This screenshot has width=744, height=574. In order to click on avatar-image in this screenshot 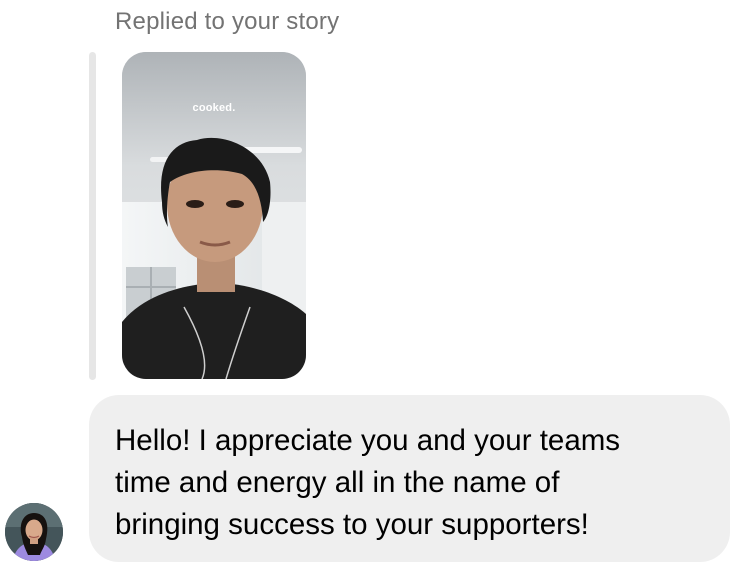, I will do `click(34, 532)`.